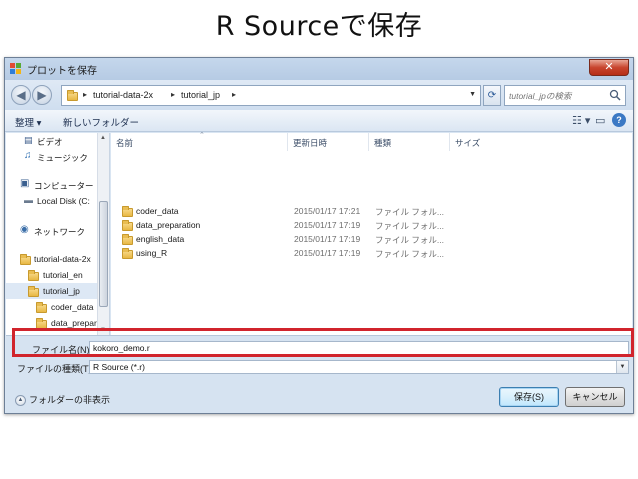 Image resolution: width=638 pixels, height=479 pixels. What do you see at coordinates (56, 201) in the screenshot?
I see `nav-item-local-disk: ▬ Local Disk (C:` at bounding box center [56, 201].